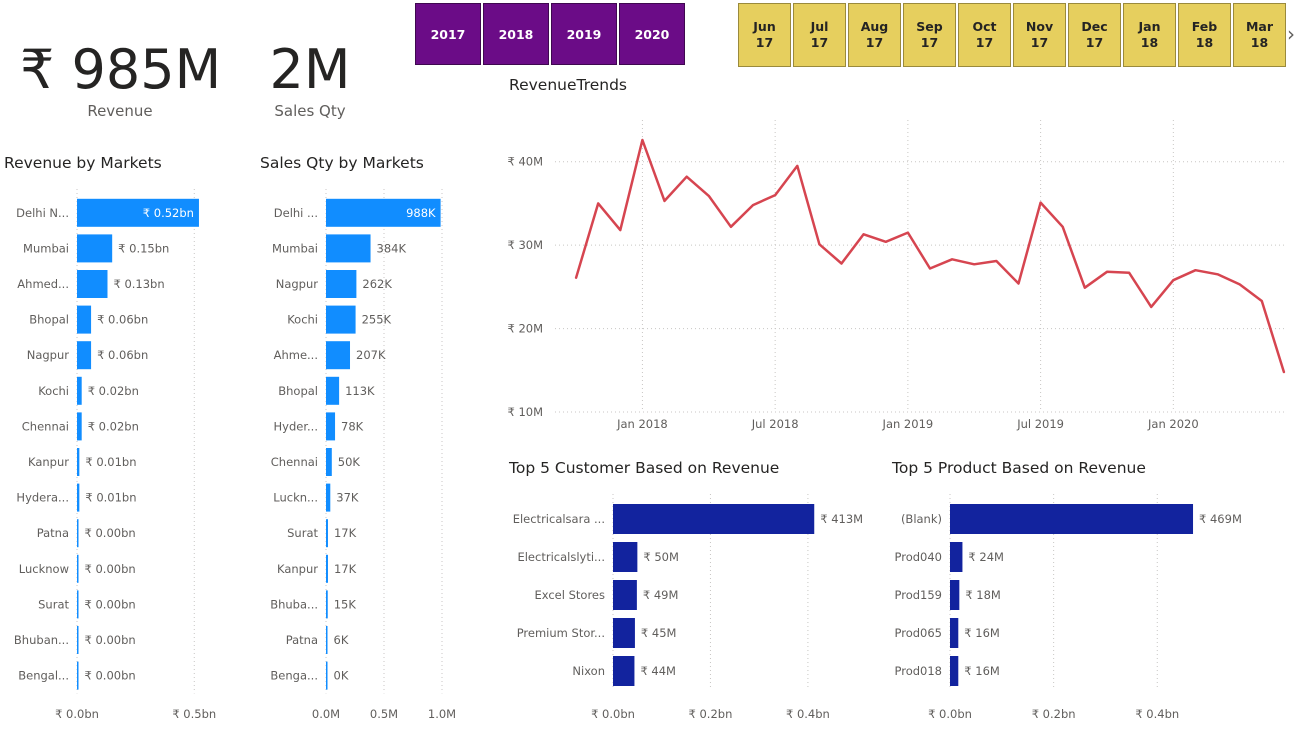  Describe the element at coordinates (46, 248) in the screenshot. I see `category-label: Mumbai` at that location.